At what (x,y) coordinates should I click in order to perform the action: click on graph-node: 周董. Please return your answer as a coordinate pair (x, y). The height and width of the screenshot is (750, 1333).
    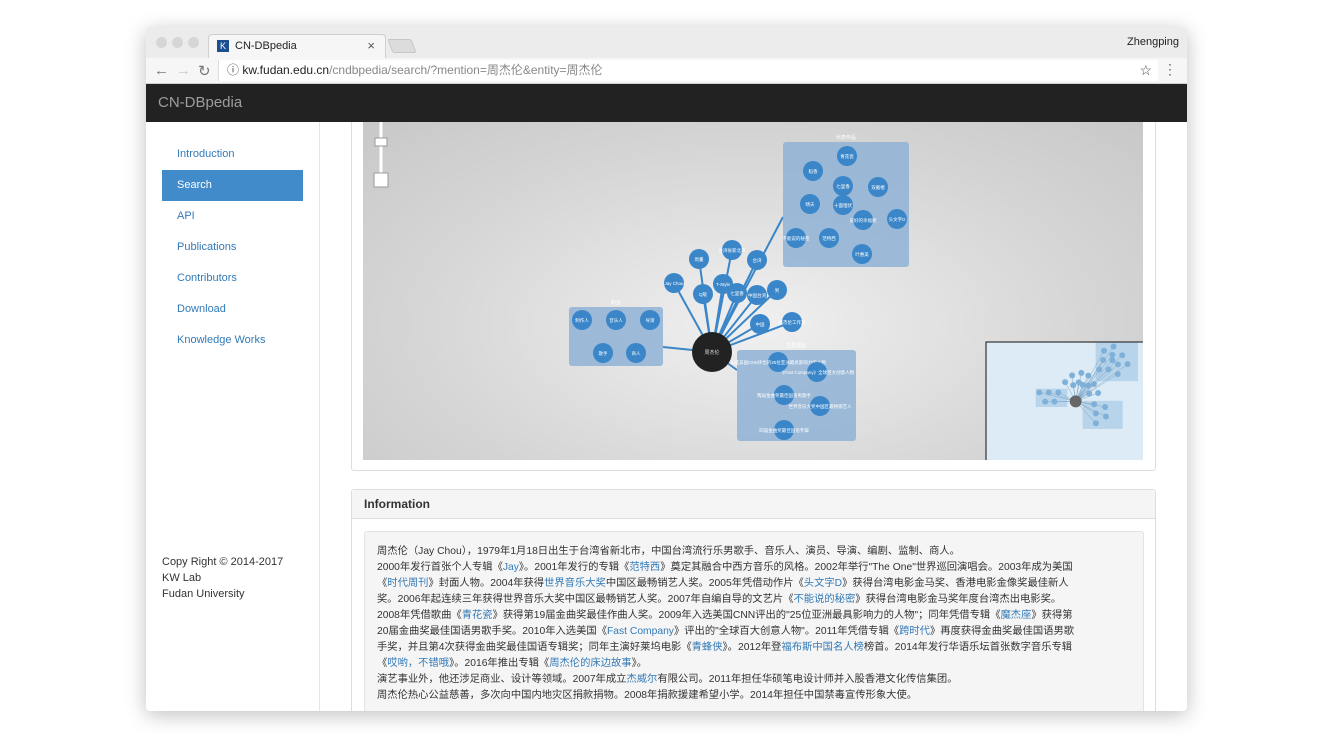
    Looking at the image, I should click on (699, 259).